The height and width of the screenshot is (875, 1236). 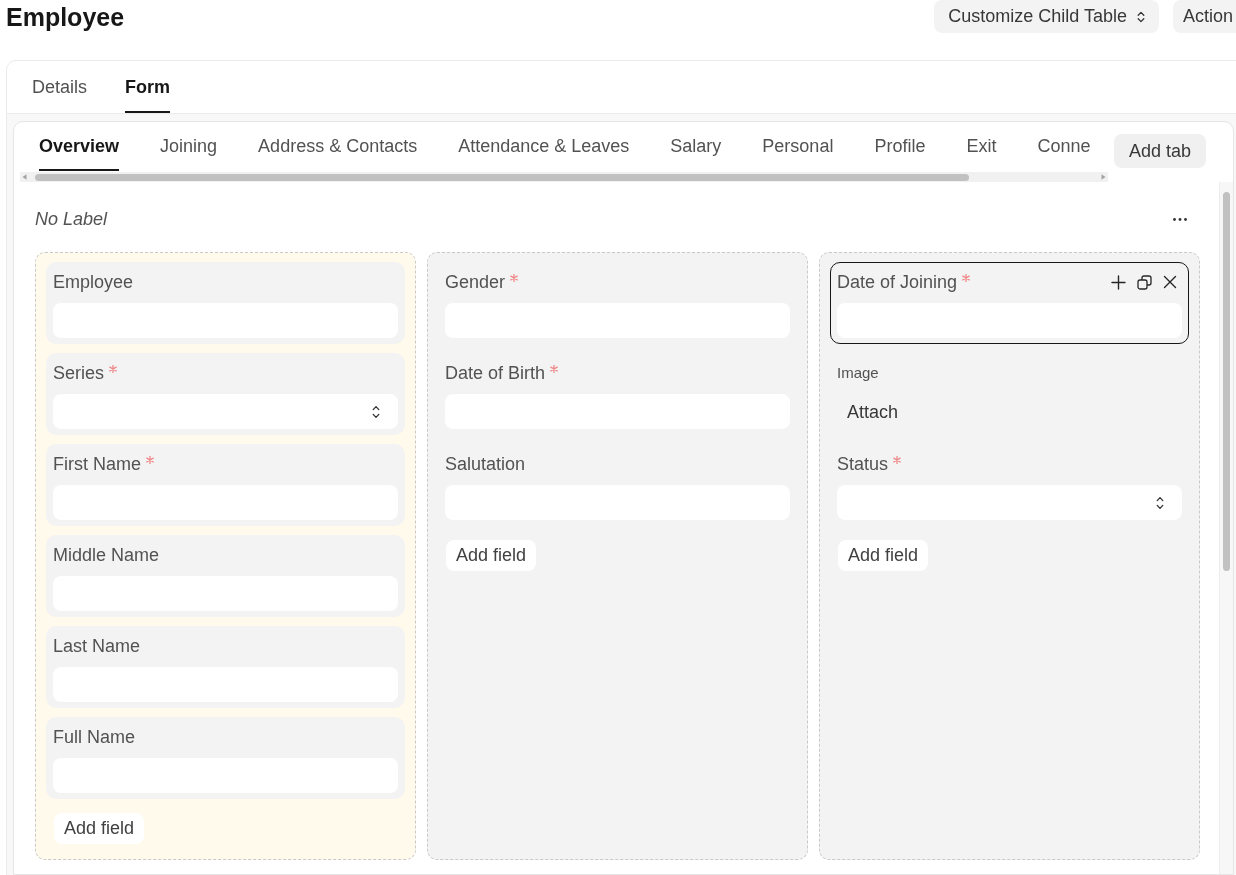 I want to click on content-tab: Address & Contacts, so click(x=338, y=146).